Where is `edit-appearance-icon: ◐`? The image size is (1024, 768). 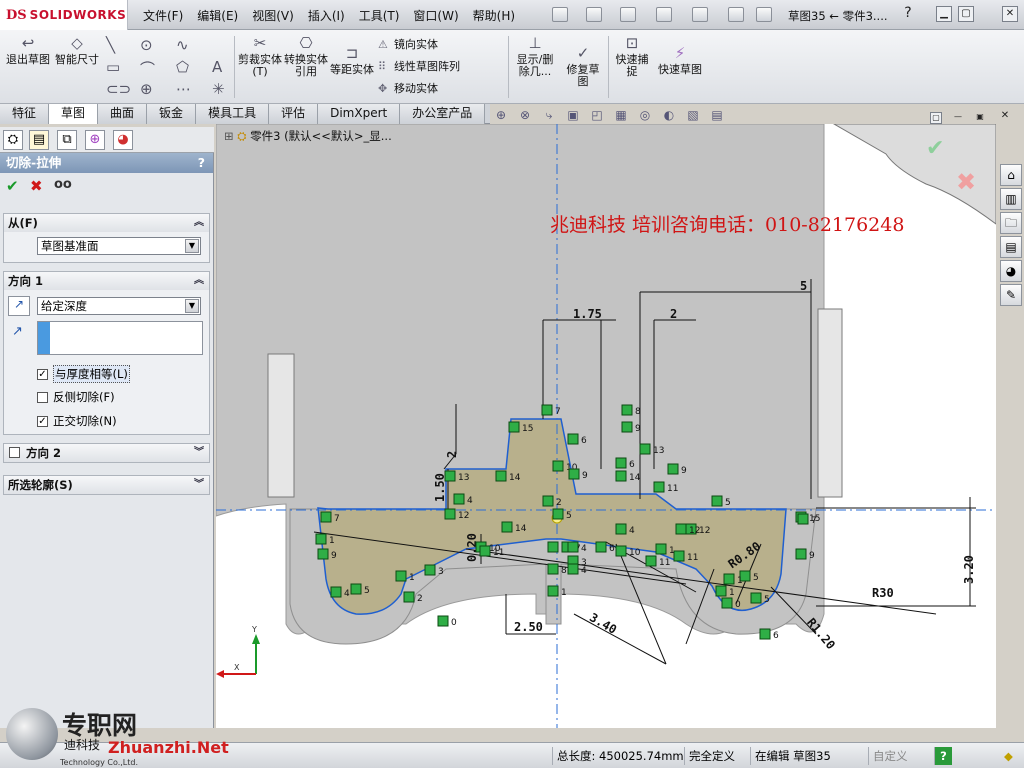
edit-appearance-icon: ◐ is located at coordinates (669, 115).